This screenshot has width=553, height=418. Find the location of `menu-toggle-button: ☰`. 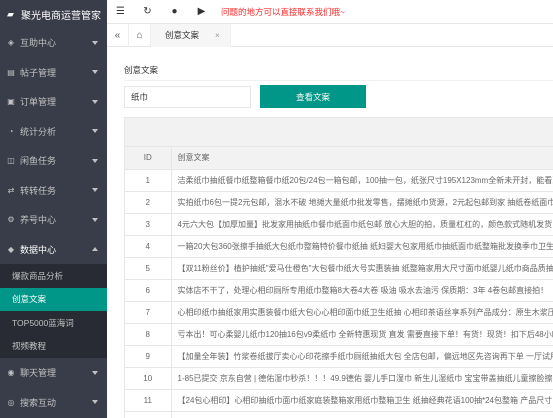

menu-toggle-button: ☰ is located at coordinates (120, 12).